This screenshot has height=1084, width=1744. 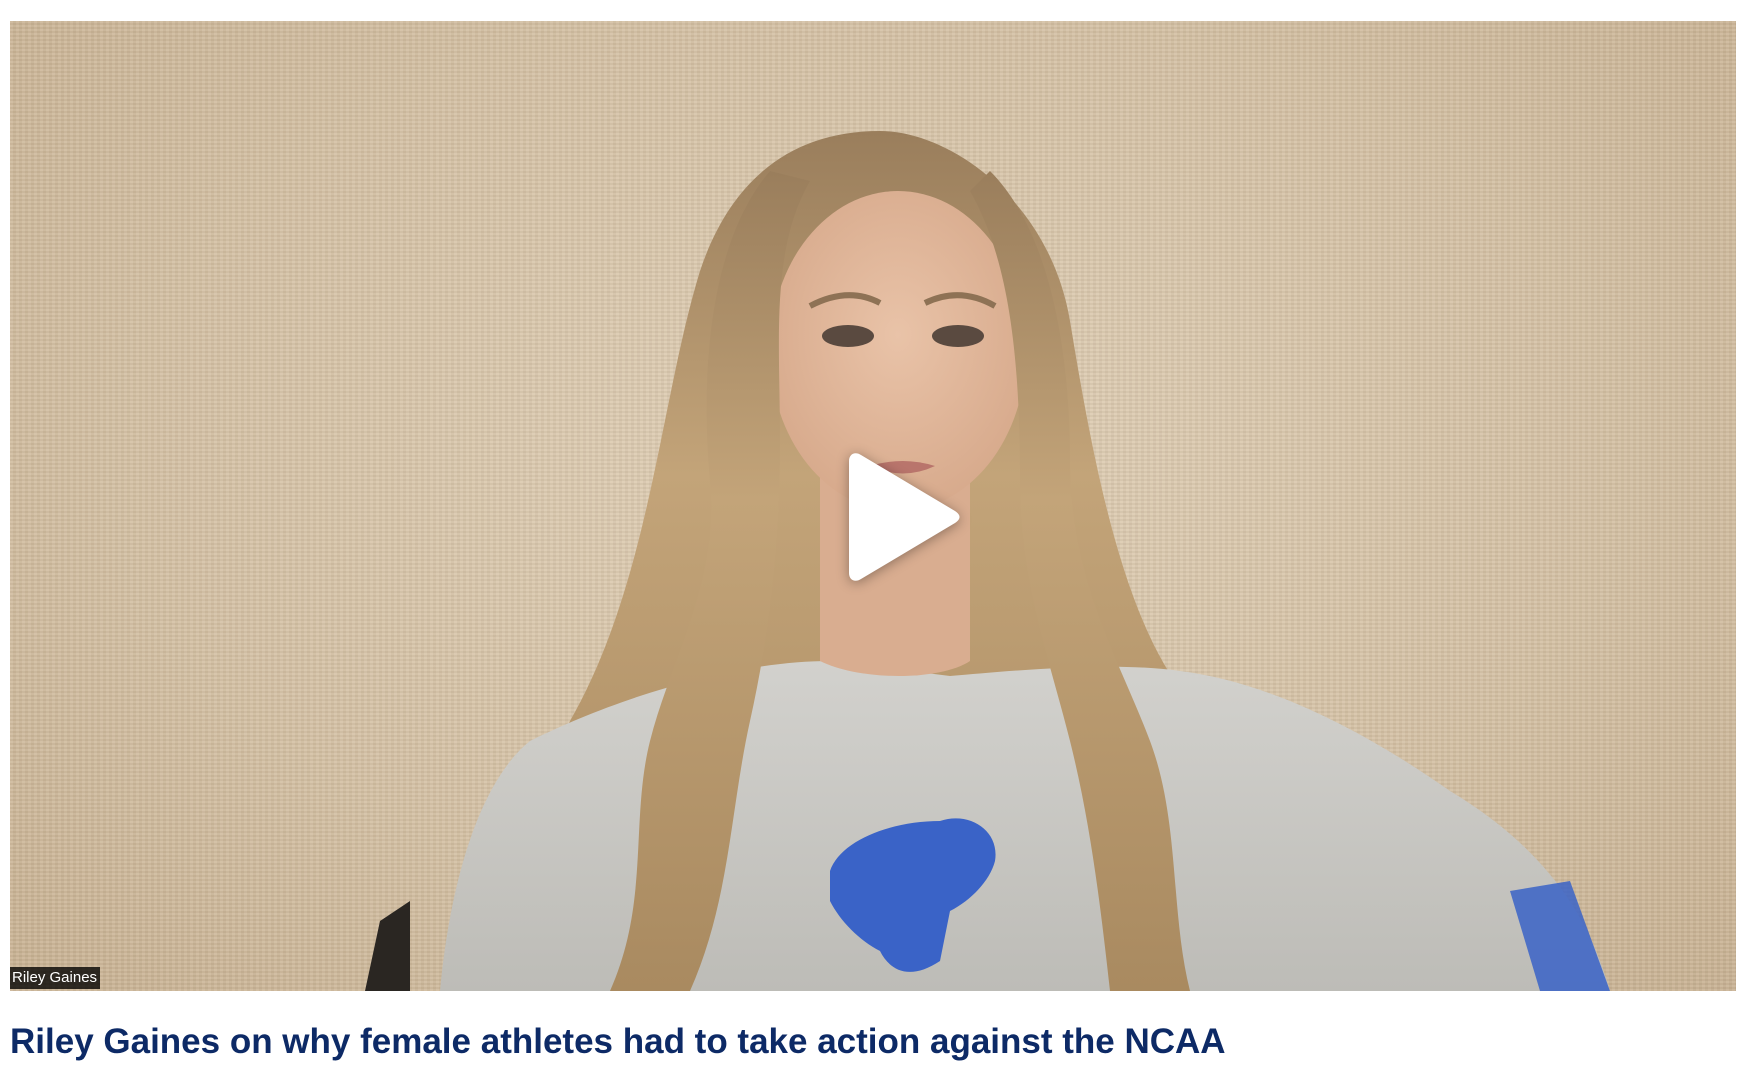 I want to click on left-eye, so click(x=848, y=336).